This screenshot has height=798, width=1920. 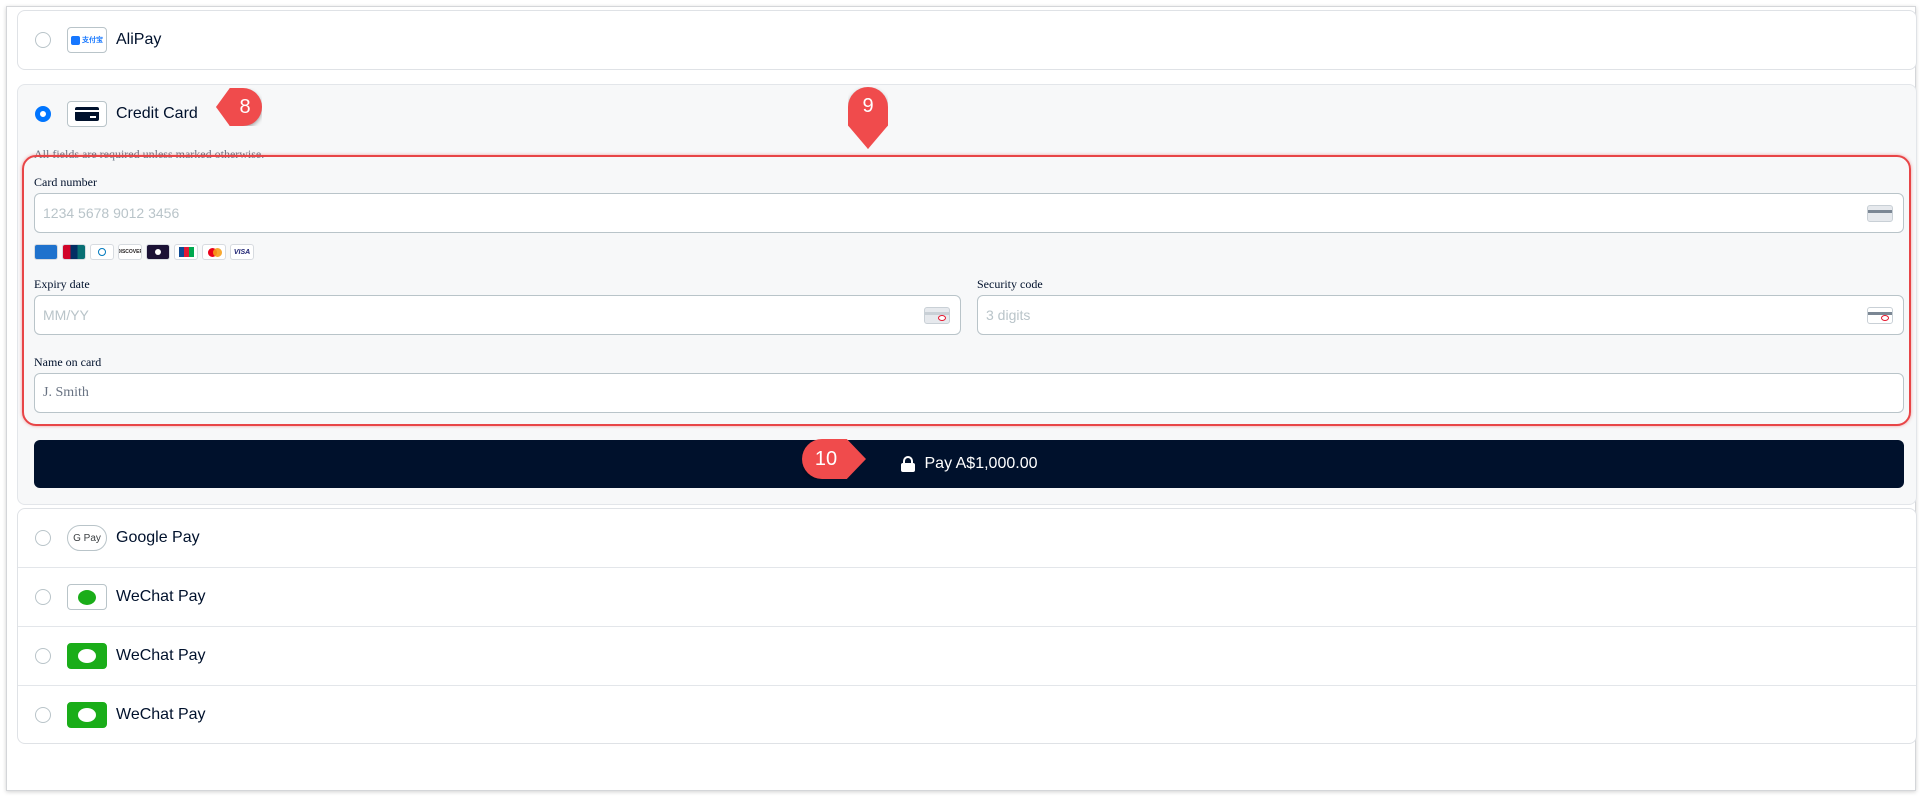 I want to click on card-number-placeholder: 1234 5678 9012 3456, so click(x=111, y=213).